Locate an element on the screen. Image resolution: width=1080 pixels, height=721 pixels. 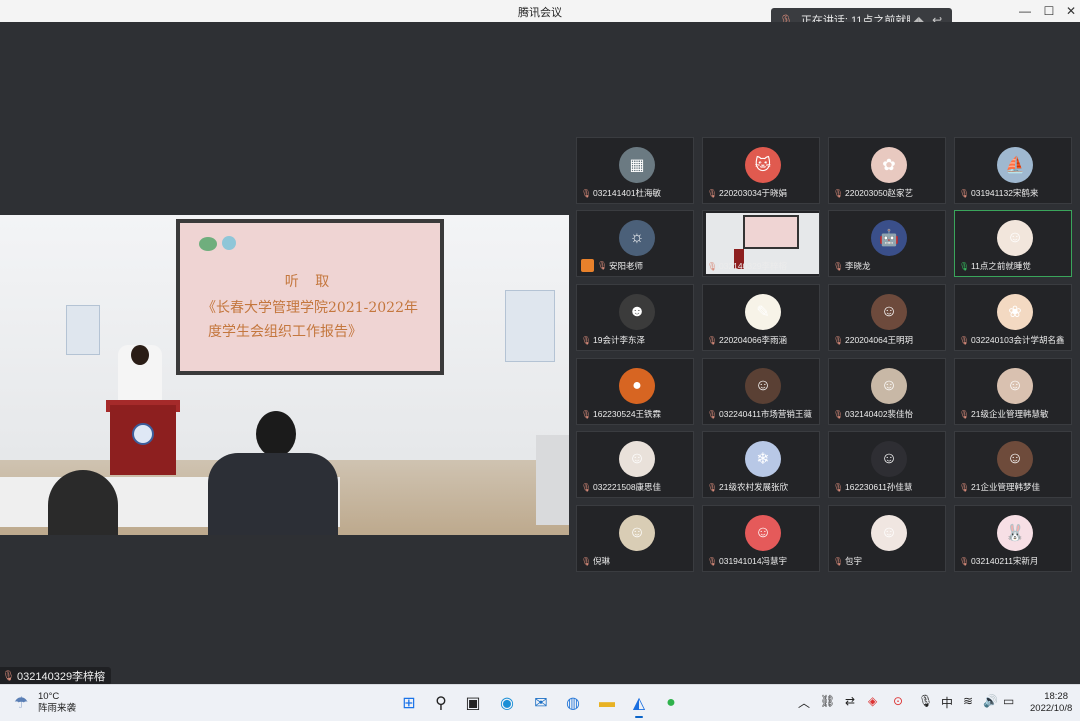
tencent-meeting-icon: ◭ is located at coordinates (639, 704).